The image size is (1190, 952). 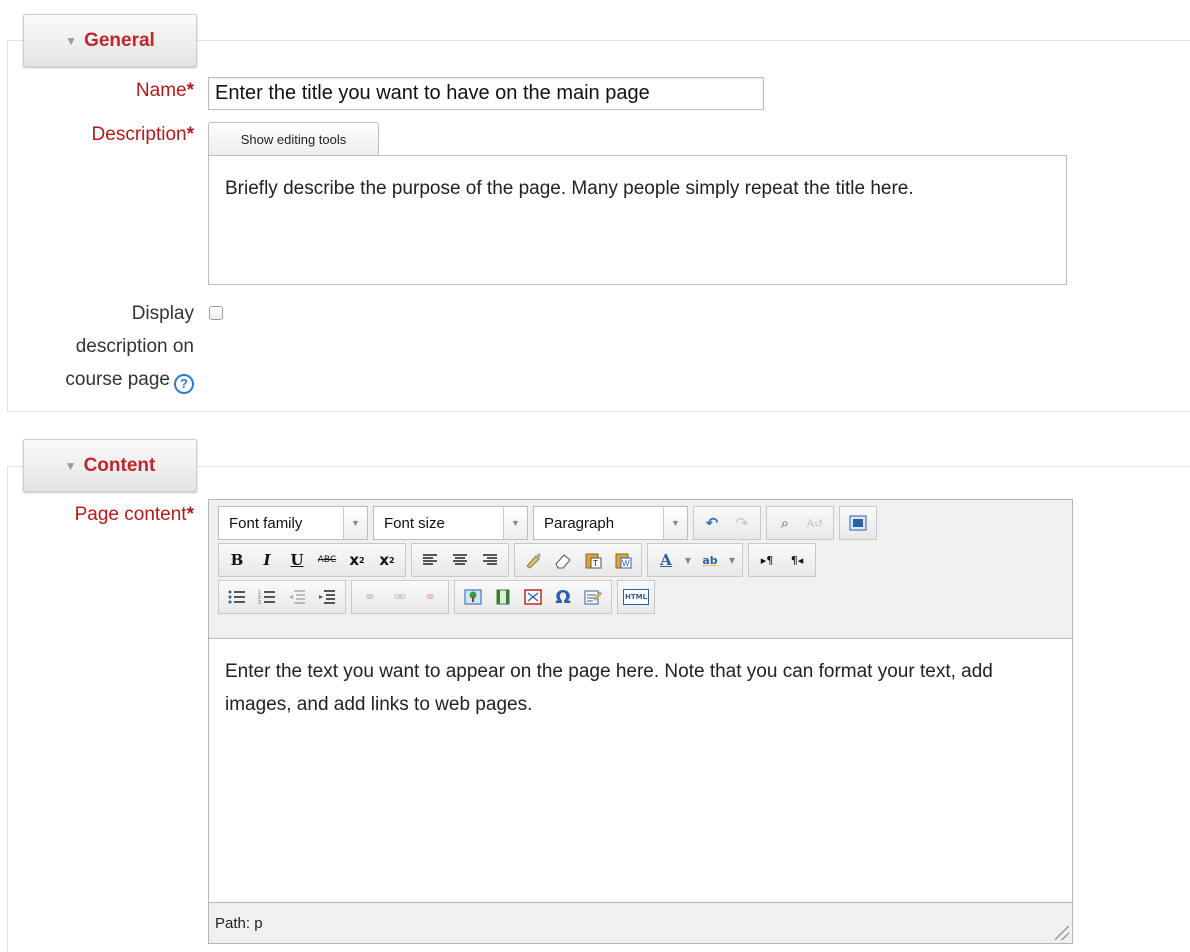 I want to click on find-icon: ⌕, so click(x=785, y=523).